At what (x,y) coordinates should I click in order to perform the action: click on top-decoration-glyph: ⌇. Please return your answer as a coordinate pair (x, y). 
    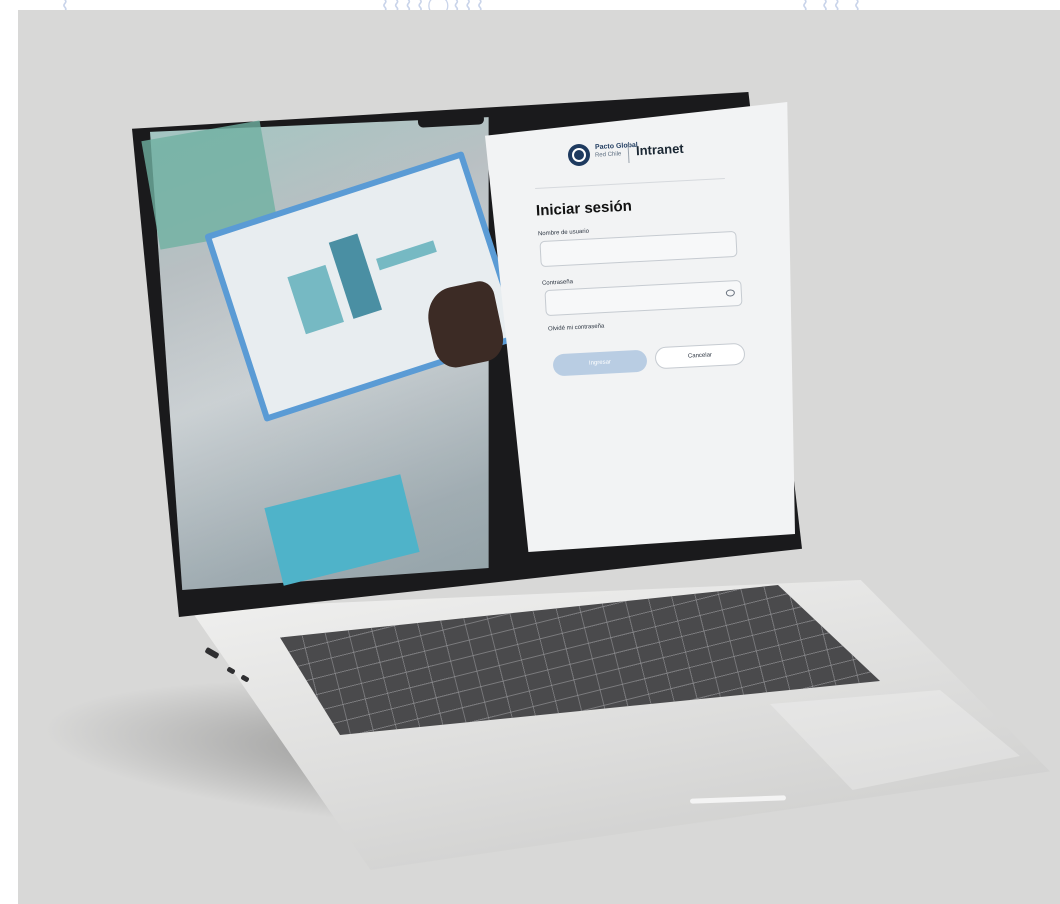
    Looking at the image, I should click on (66, 5).